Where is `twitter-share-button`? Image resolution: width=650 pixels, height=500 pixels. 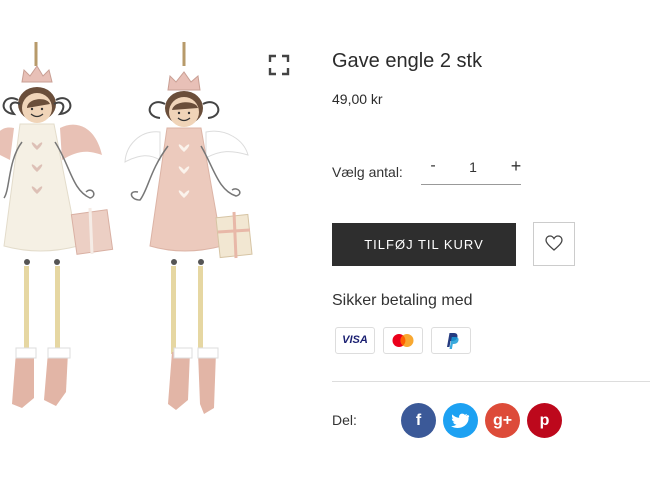
twitter-share-button is located at coordinates (460, 420).